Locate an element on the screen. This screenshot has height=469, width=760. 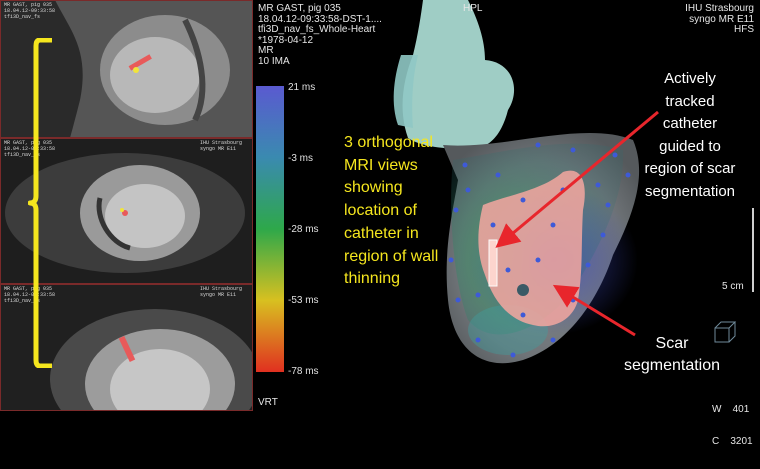
window-center-value: 3201 is located at coordinates (741, 441).